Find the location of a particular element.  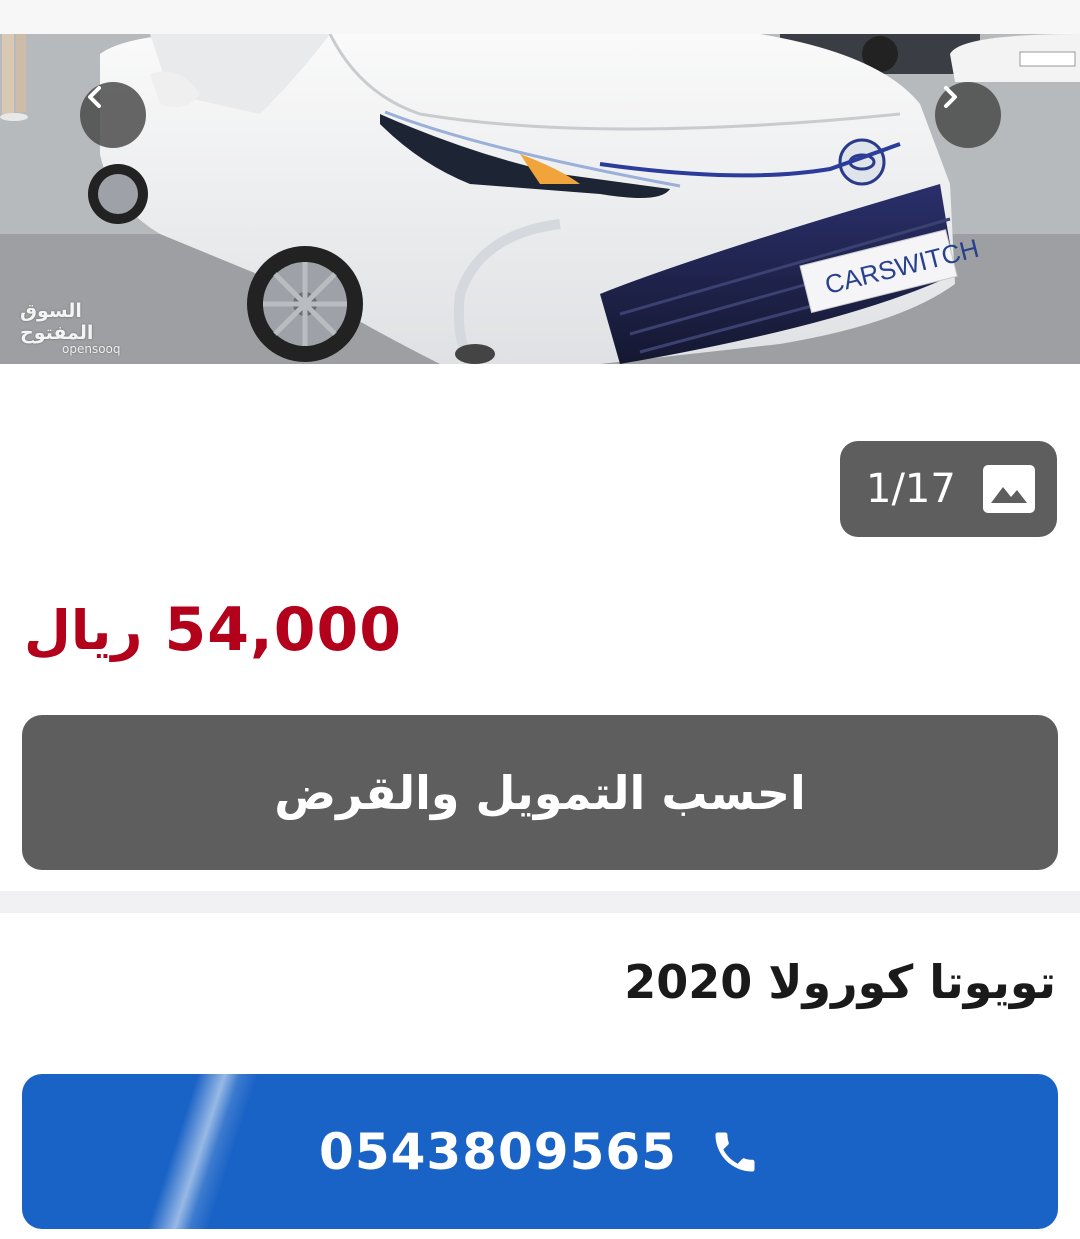

finance-calculator-label: احسب التمويل والقرض is located at coordinates (540, 792).